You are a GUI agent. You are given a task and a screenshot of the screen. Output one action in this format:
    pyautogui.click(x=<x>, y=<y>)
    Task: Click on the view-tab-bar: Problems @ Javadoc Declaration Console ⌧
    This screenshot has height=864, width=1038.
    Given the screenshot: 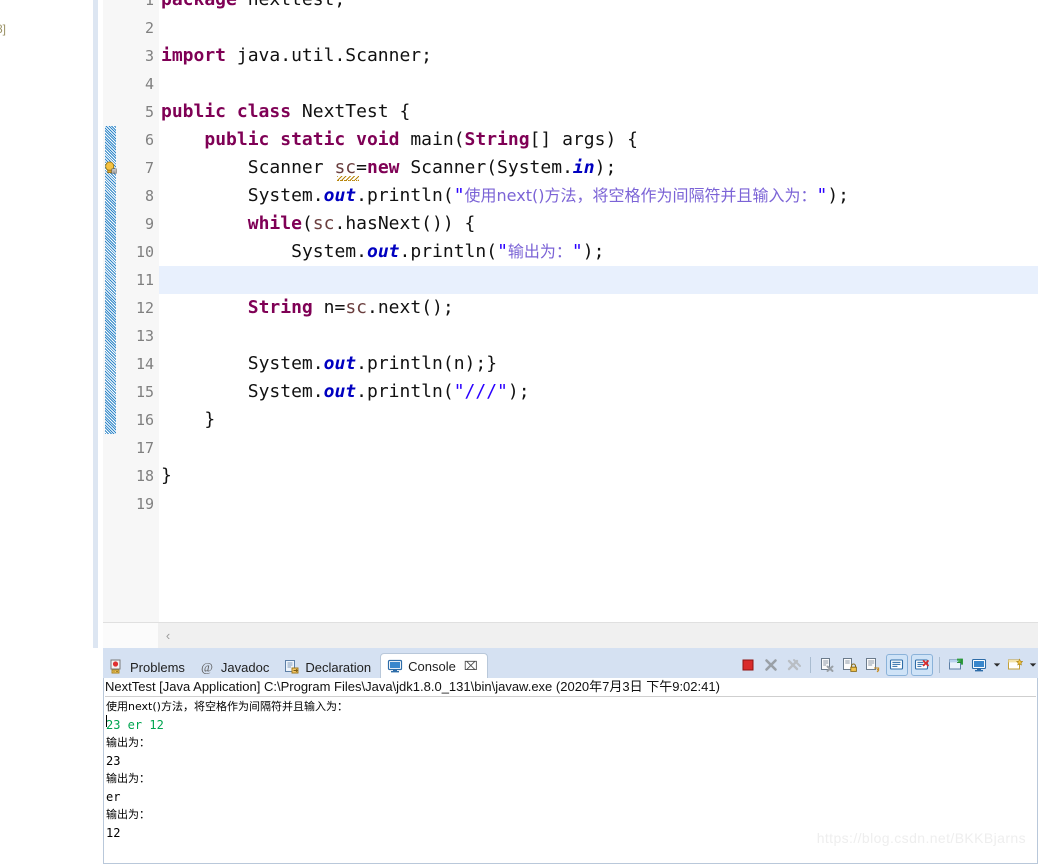 What is the action you would take?
    pyautogui.click(x=570, y=665)
    